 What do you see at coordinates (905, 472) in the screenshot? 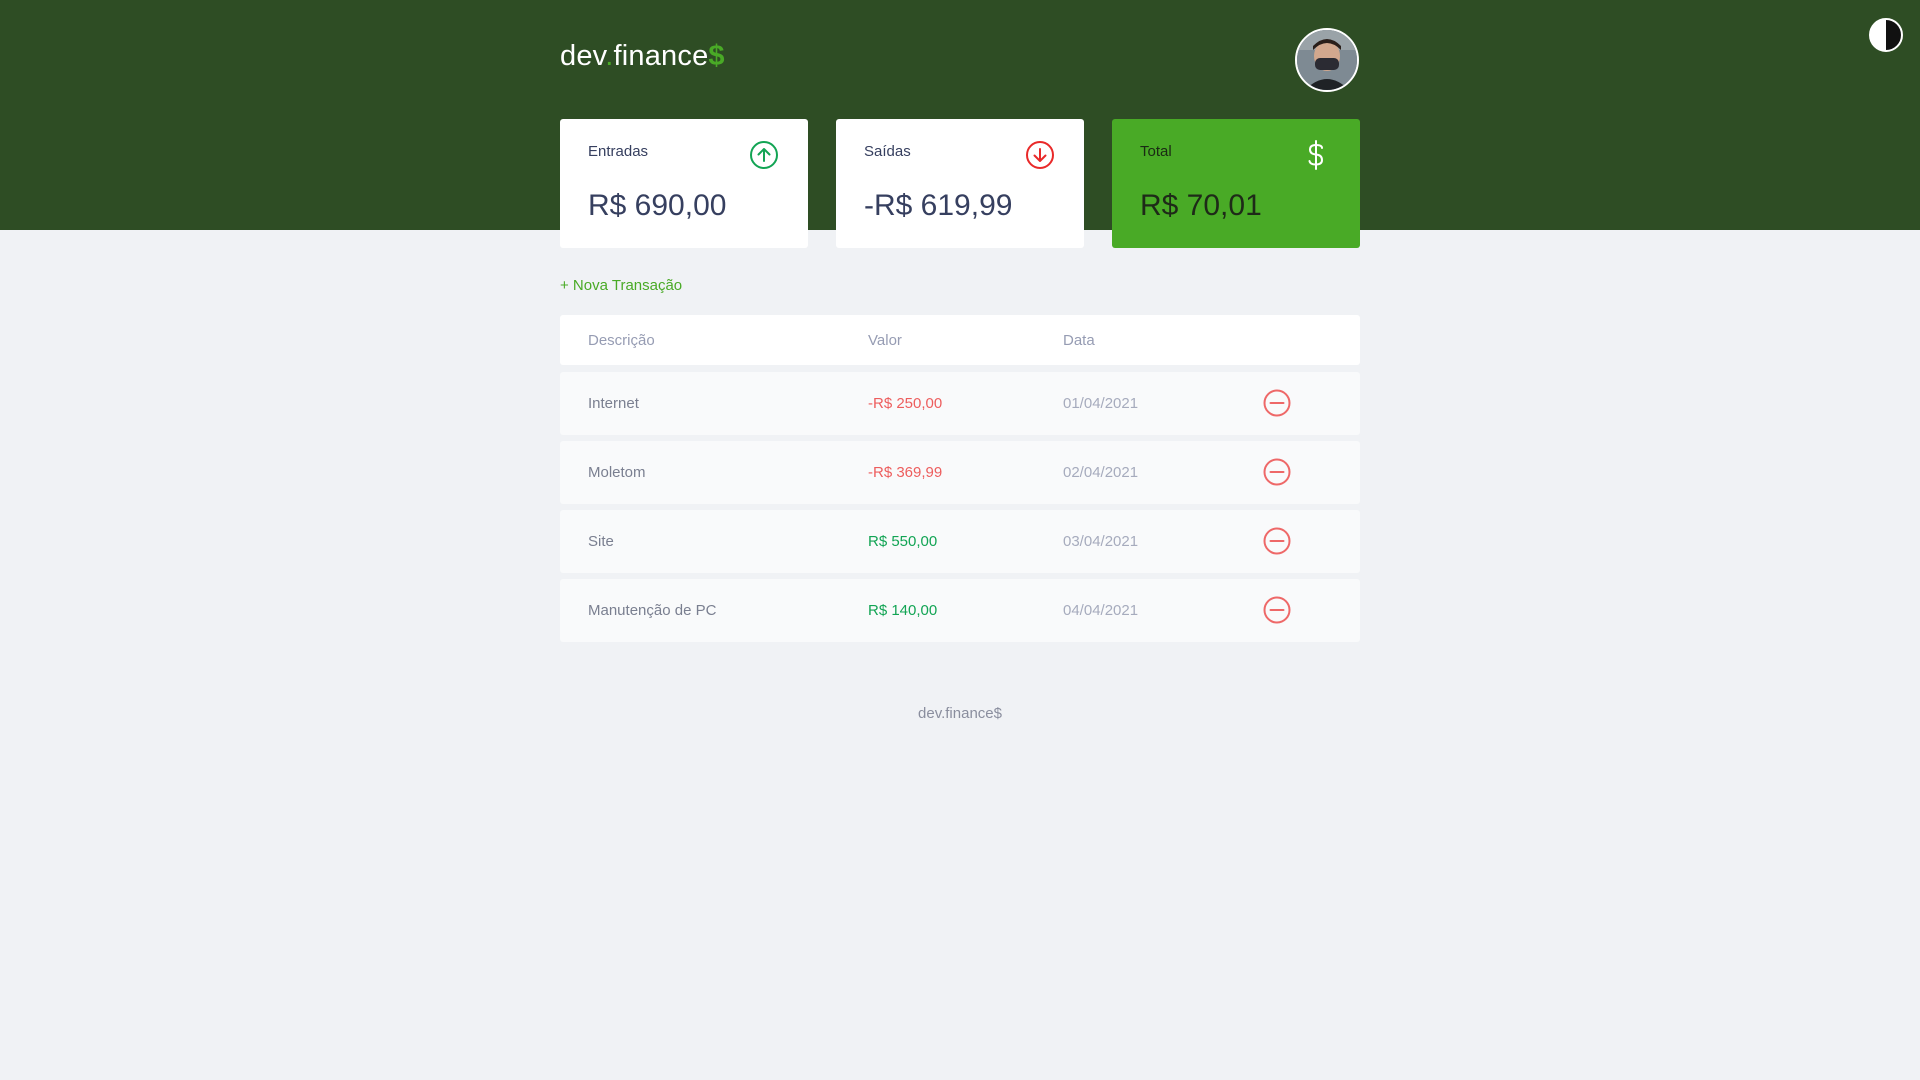
I see `row-value: -R$ 369,99` at bounding box center [905, 472].